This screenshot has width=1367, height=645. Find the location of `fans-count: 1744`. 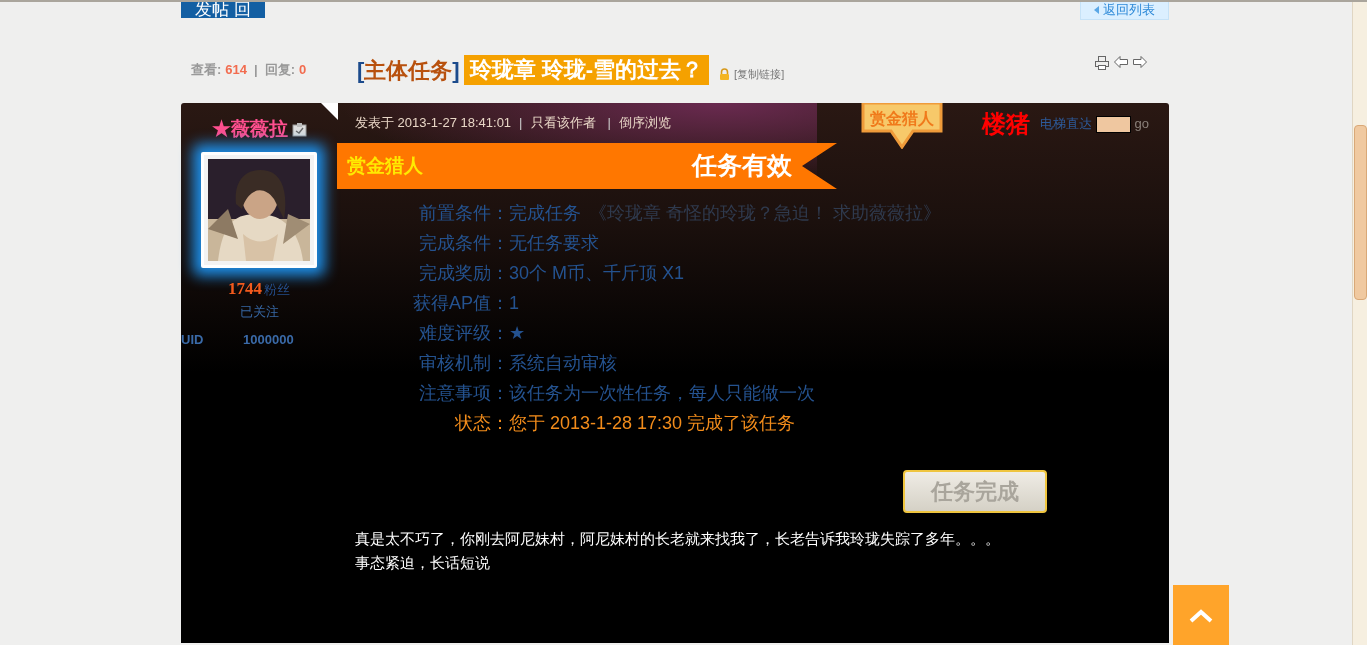

fans-count: 1744 is located at coordinates (245, 288).